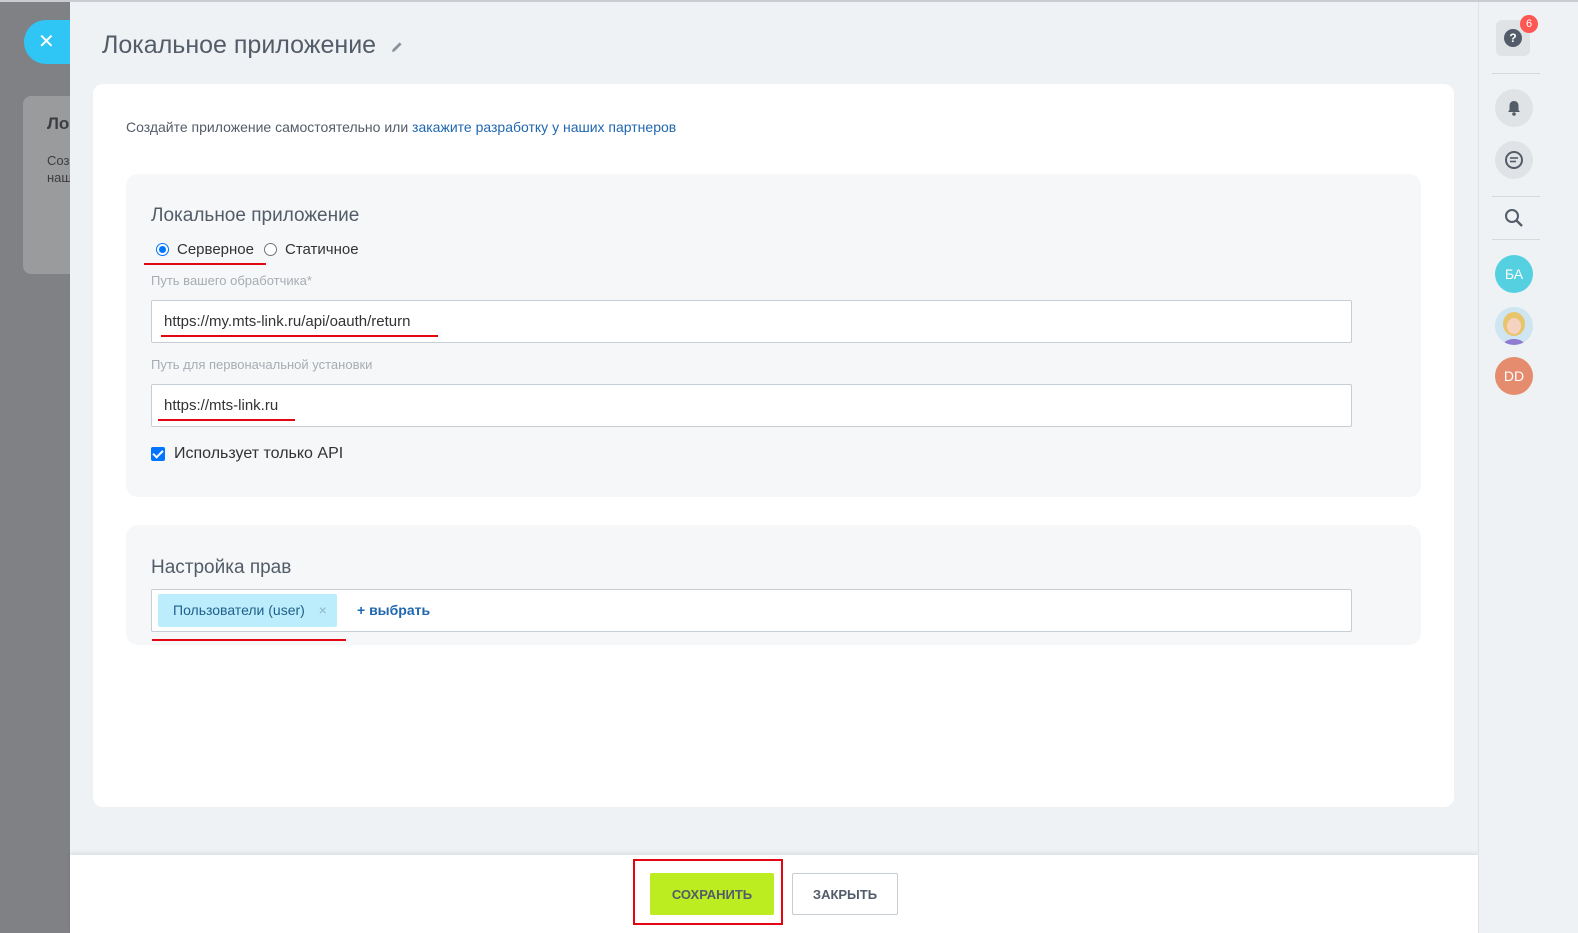  I want to click on background-card: Ло Соз наш, so click(47, 185).